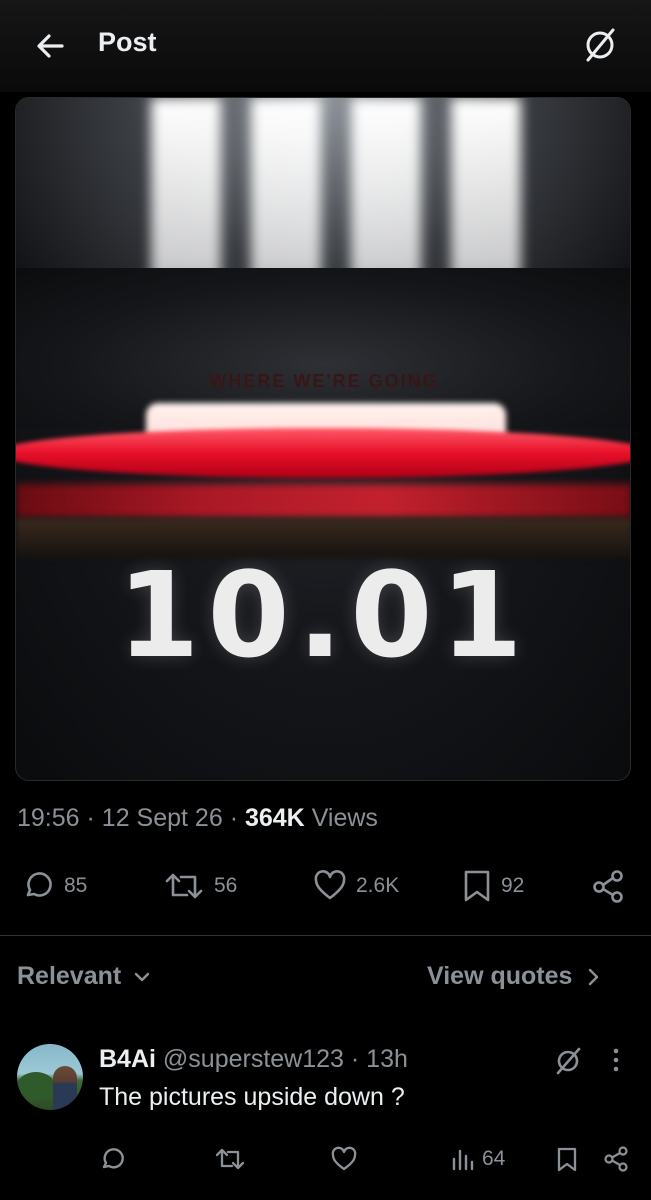  Describe the element at coordinates (324, 381) in the screenshot. I see `image-tagline: WHERE WE'RE GOING` at that location.